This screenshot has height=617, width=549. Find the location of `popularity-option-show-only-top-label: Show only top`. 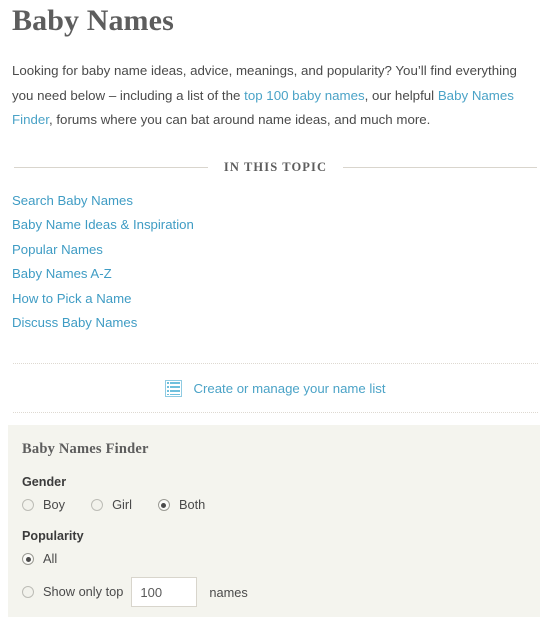

popularity-option-show-only-top-label: Show only top is located at coordinates (83, 592).